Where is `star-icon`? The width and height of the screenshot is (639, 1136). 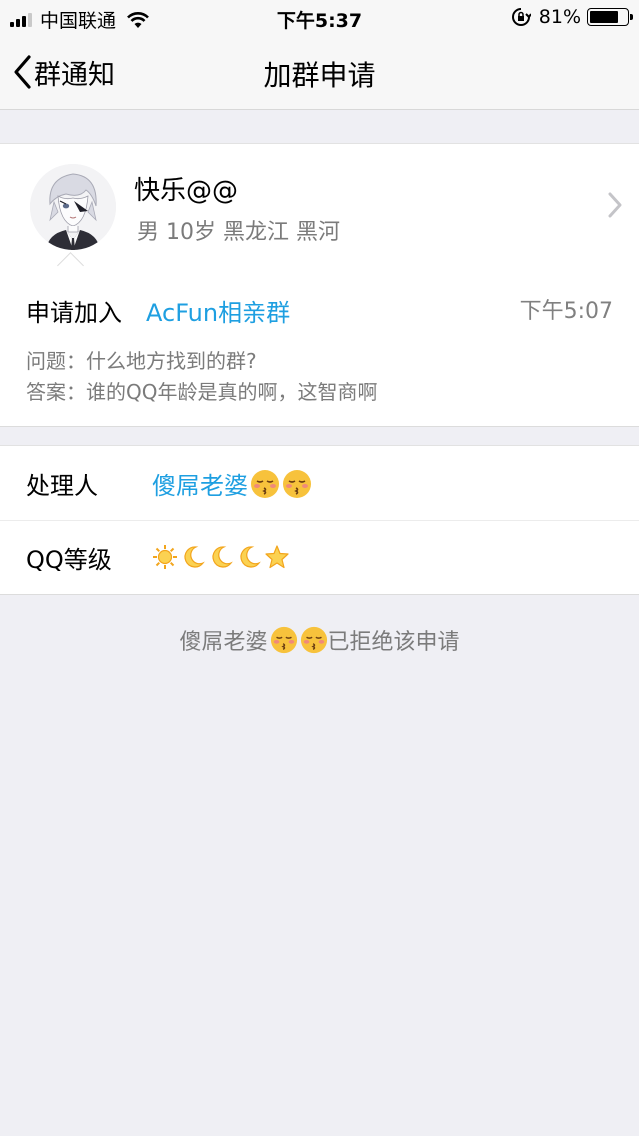 star-icon is located at coordinates (277, 557).